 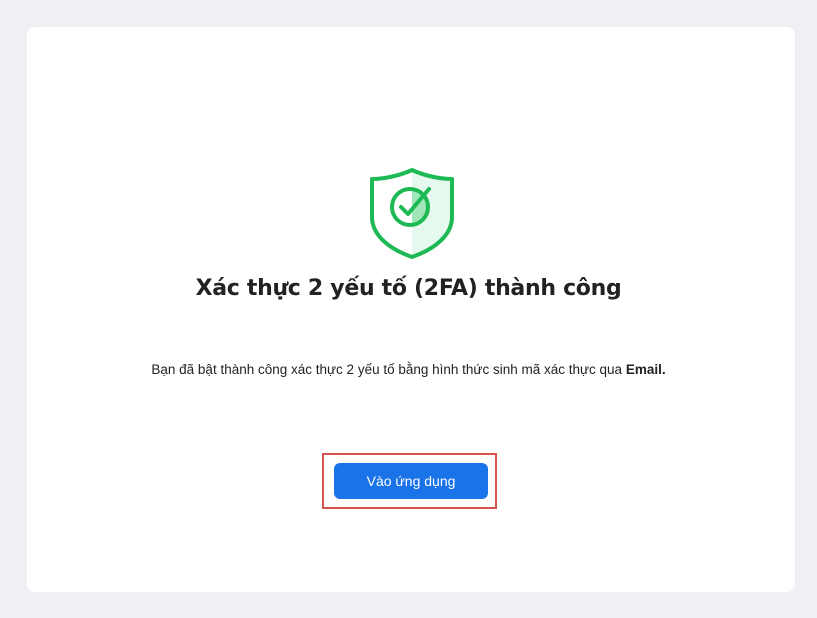 What do you see at coordinates (645, 369) in the screenshot?
I see `verification-method: Email.` at bounding box center [645, 369].